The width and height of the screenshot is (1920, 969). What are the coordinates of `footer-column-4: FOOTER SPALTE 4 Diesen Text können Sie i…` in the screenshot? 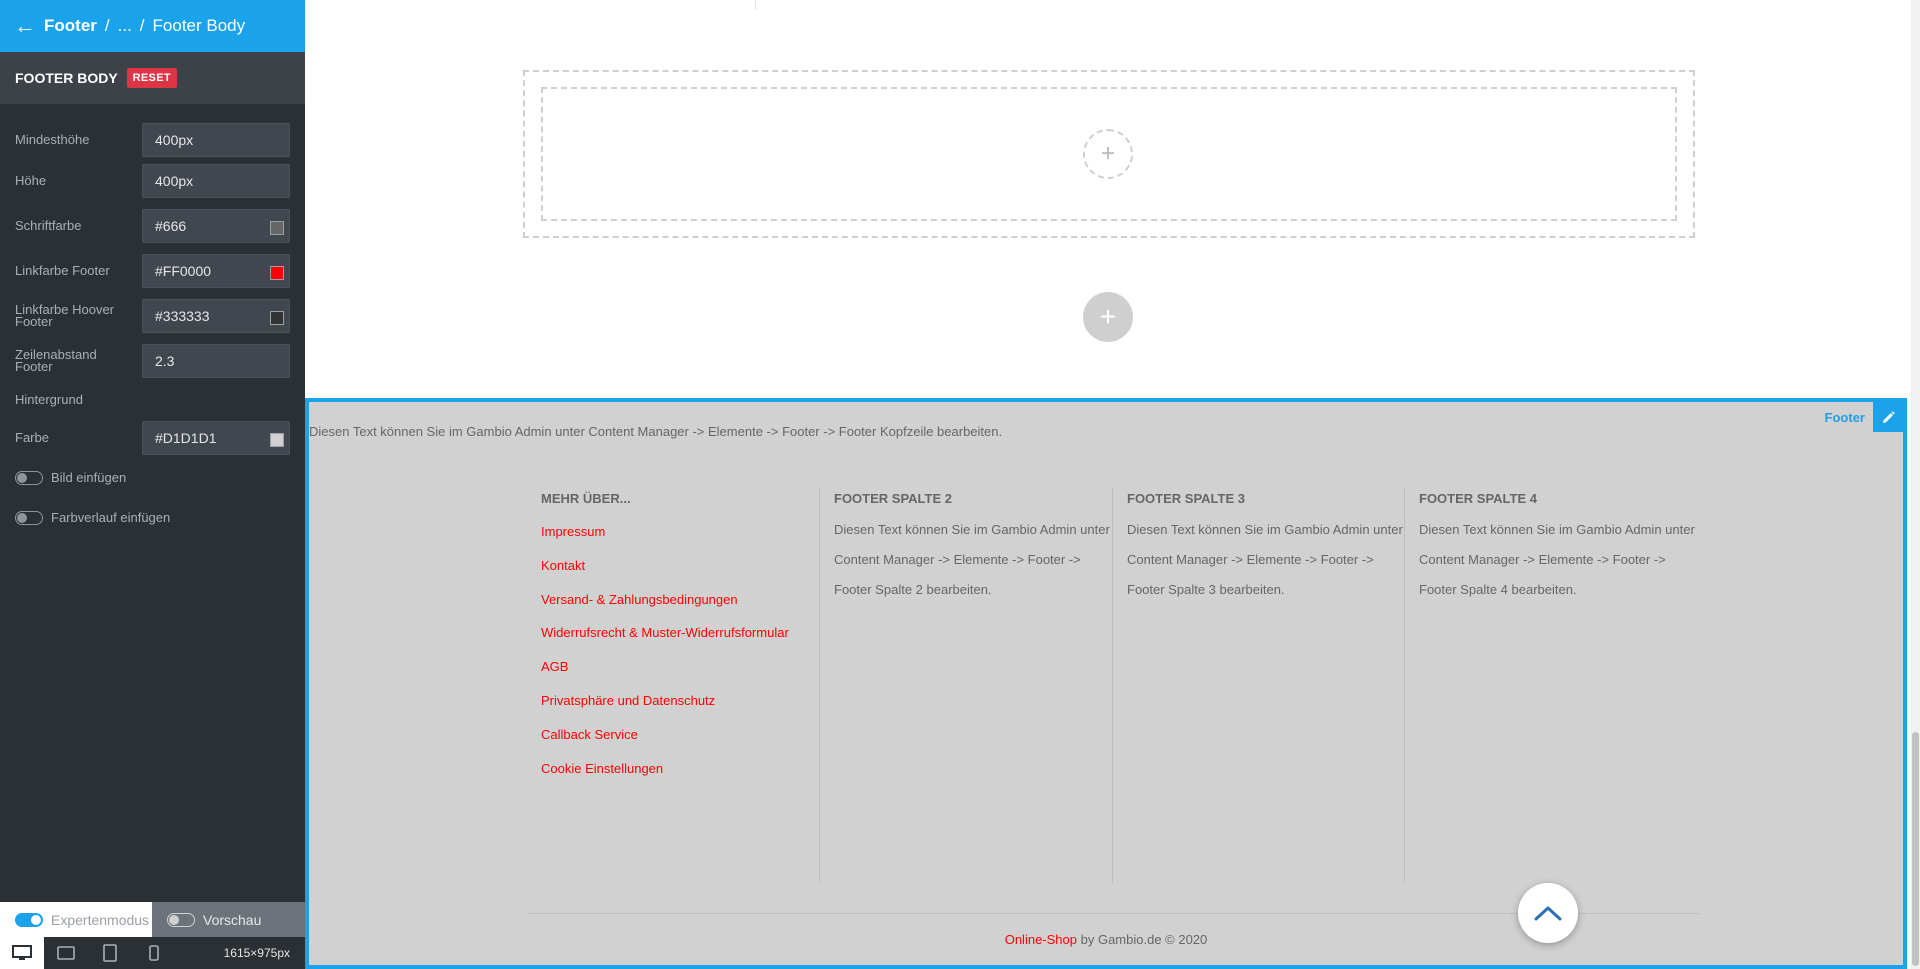 It's located at (1550, 685).